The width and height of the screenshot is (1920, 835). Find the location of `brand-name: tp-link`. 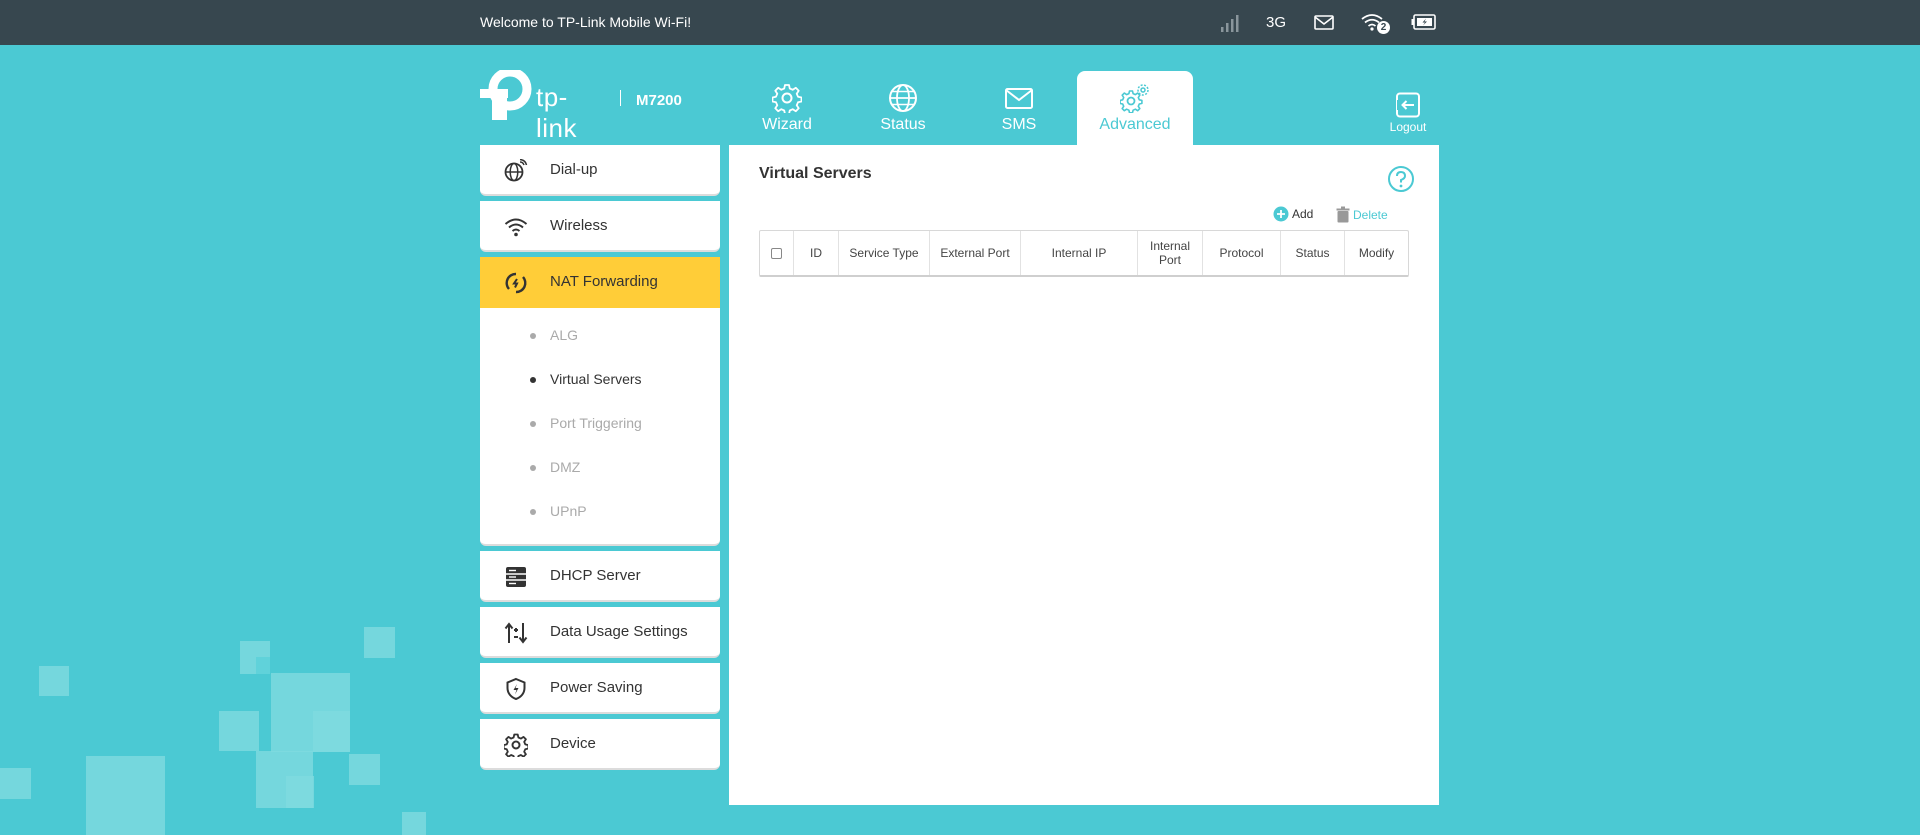

brand-name: tp-link is located at coordinates (557, 112).